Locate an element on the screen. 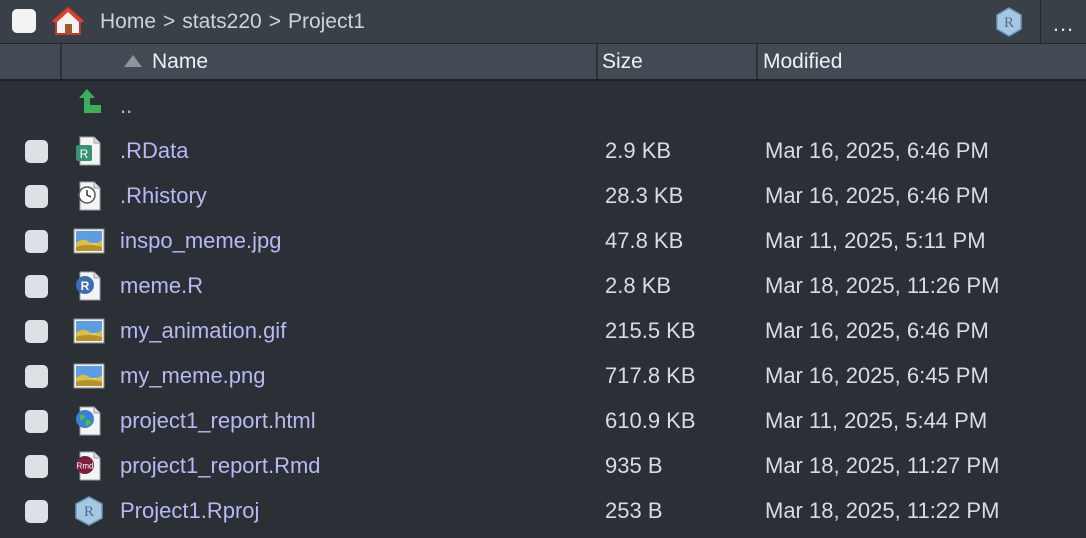  file-name-link: Project1.Rproj is located at coordinates (189, 510).